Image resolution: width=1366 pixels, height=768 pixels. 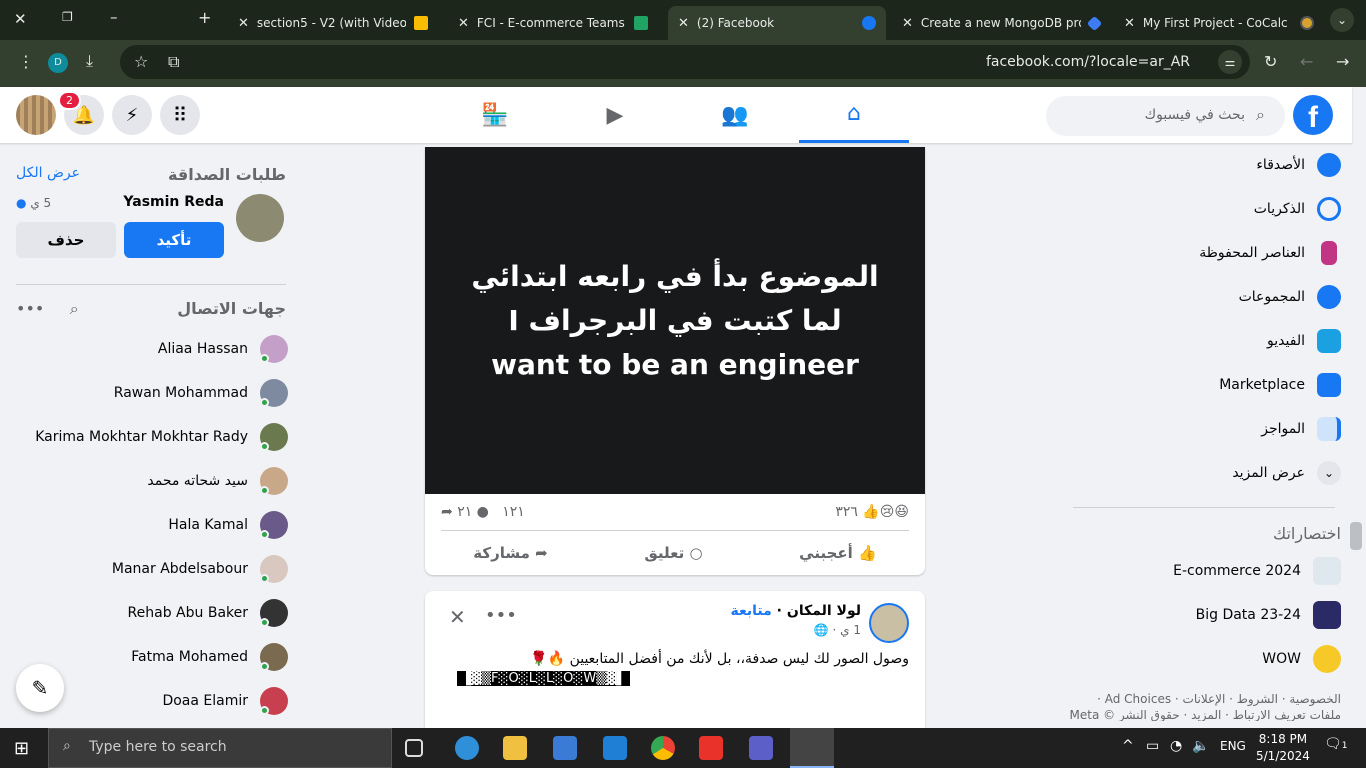 I want to click on site-settings-icon: ⚌, so click(x=1230, y=62).